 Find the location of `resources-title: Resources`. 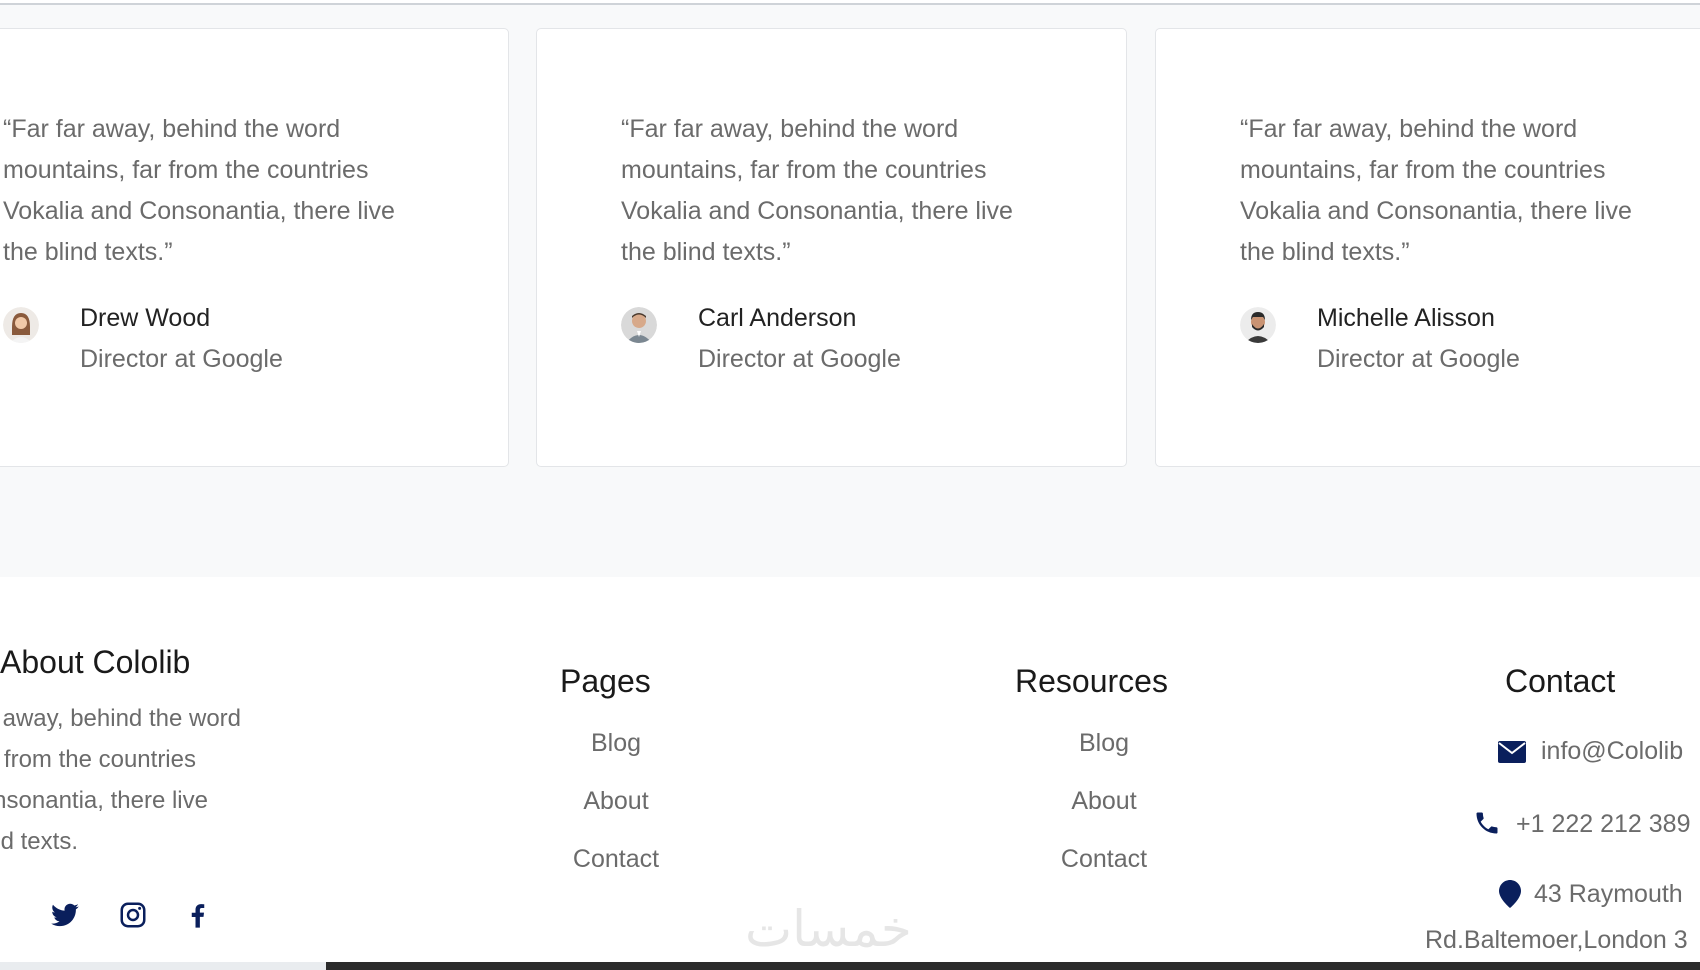

resources-title: Resources is located at coordinates (1091, 681).